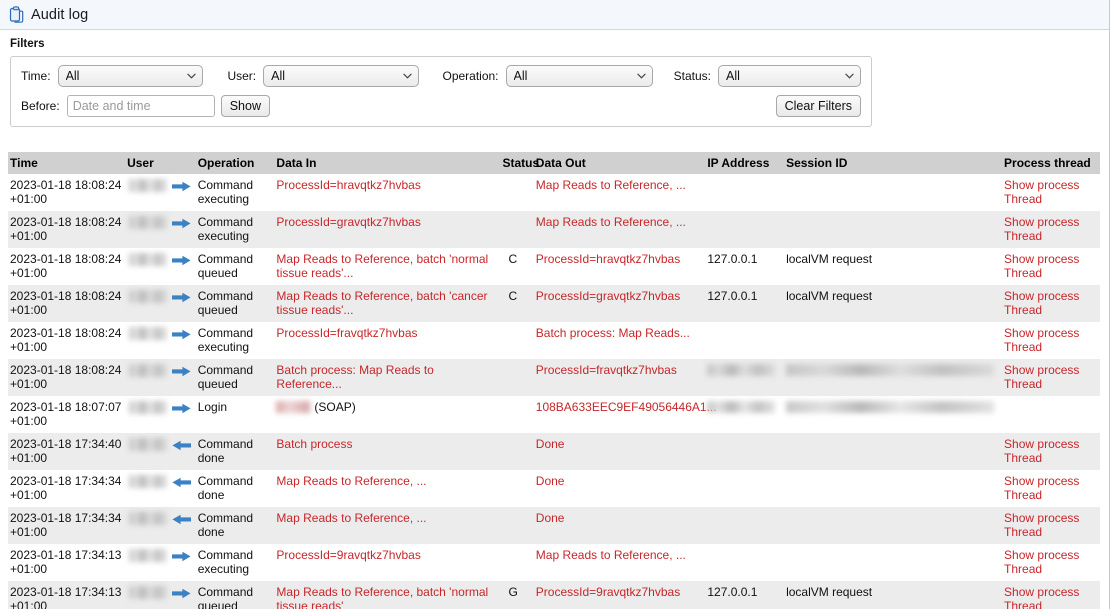 Image resolution: width=1110 pixels, height=609 pixels. What do you see at coordinates (519, 595) in the screenshot?
I see `cell-status: G` at bounding box center [519, 595].